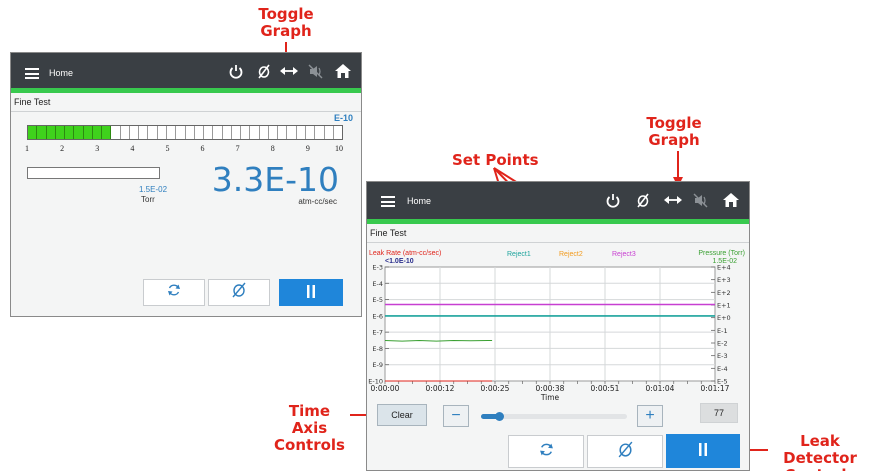 The height and width of the screenshot is (471, 871). I want to click on right-axis-title: Pressure (Torr), so click(721, 253).